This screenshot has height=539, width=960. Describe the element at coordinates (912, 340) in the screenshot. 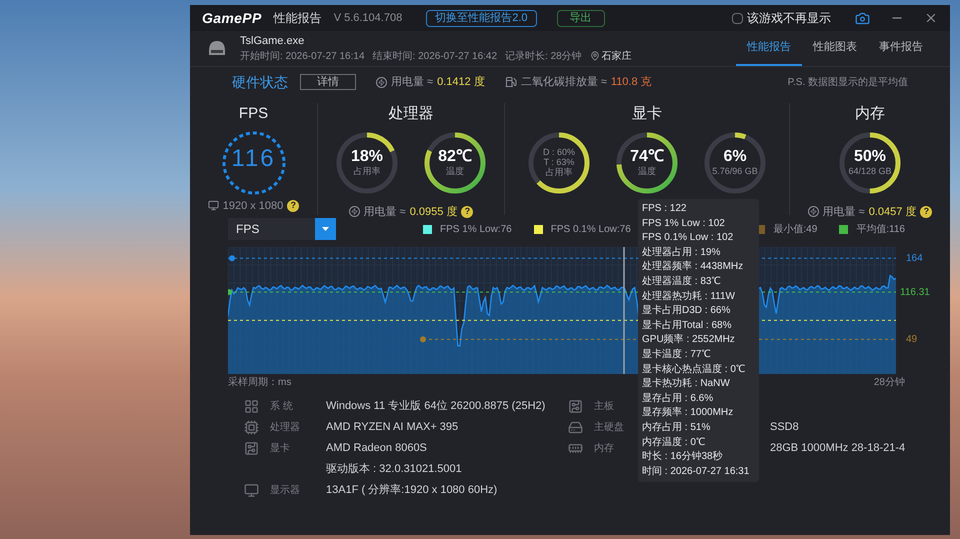

I see `min-line-label: 49` at that location.